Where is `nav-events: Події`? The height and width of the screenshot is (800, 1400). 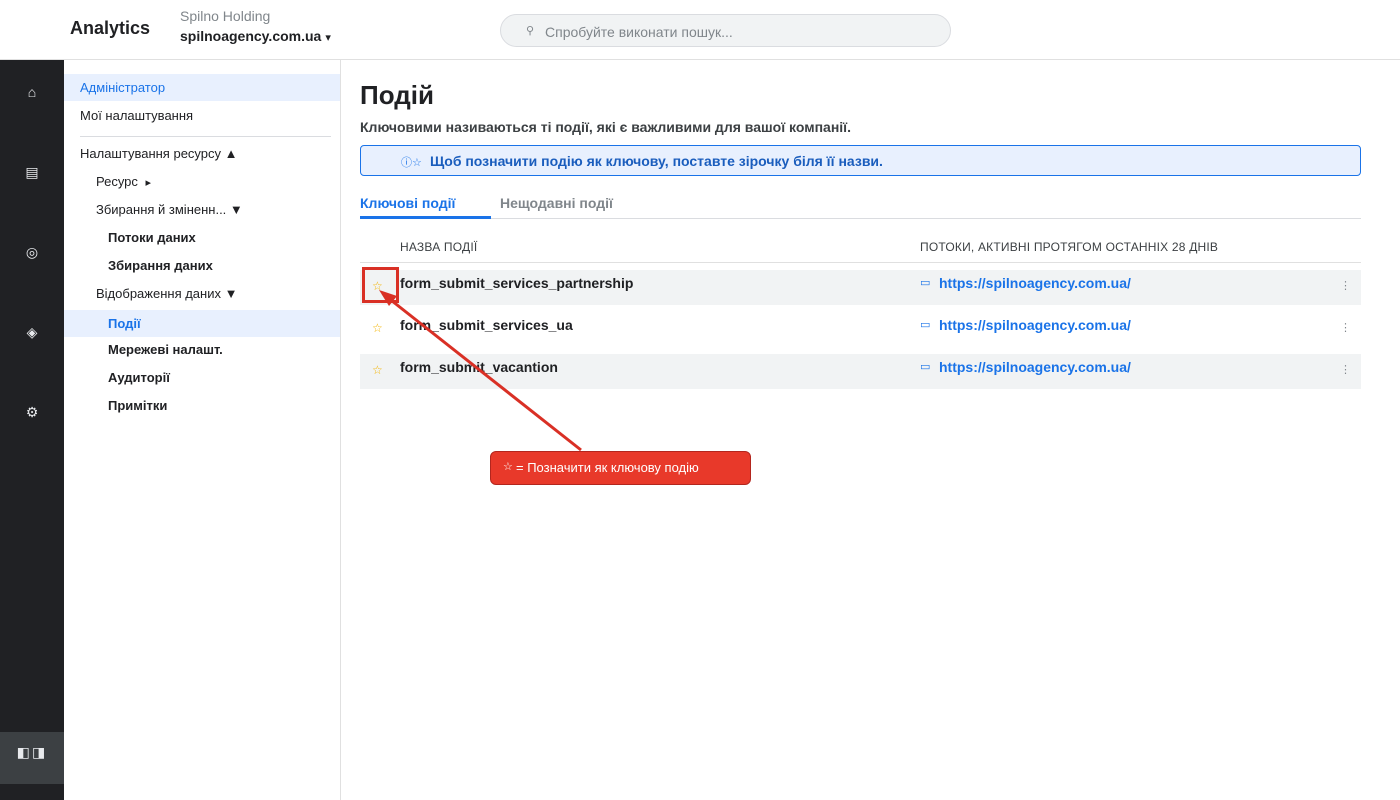 nav-events: Події is located at coordinates (202, 323).